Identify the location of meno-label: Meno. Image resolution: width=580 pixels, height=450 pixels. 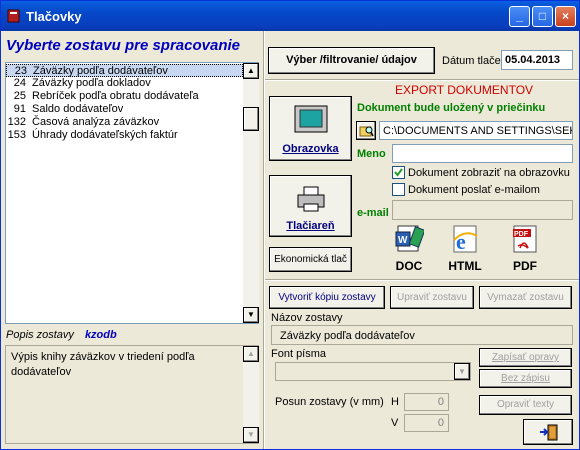
(371, 154).